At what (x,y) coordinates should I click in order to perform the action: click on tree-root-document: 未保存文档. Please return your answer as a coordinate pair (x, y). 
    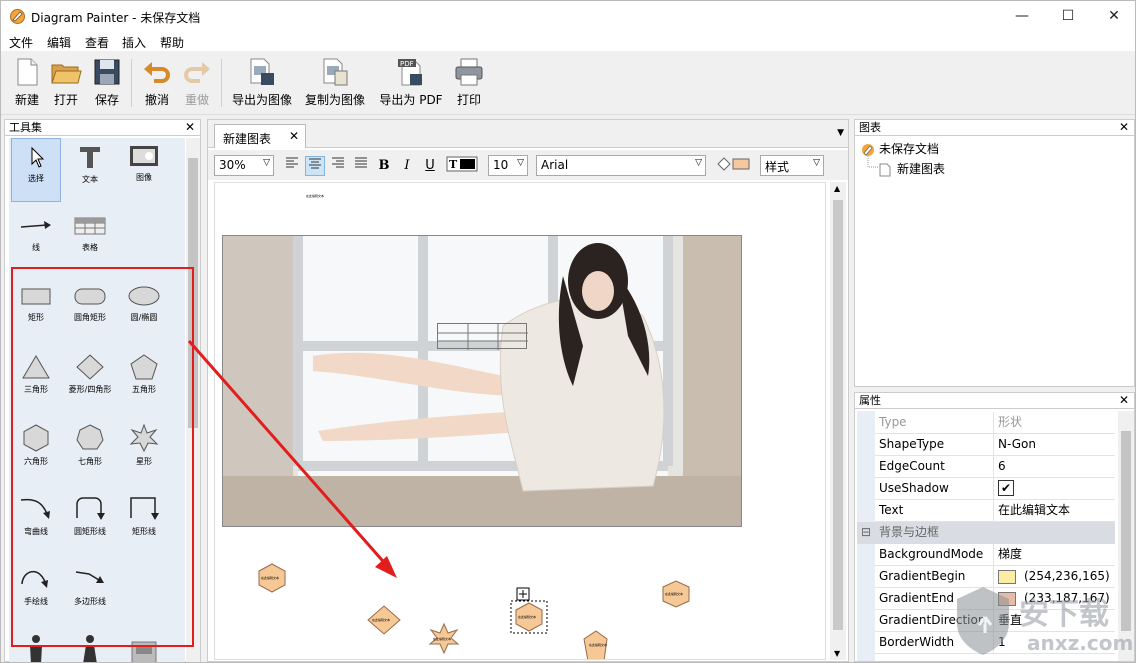
    Looking at the image, I should click on (900, 148).